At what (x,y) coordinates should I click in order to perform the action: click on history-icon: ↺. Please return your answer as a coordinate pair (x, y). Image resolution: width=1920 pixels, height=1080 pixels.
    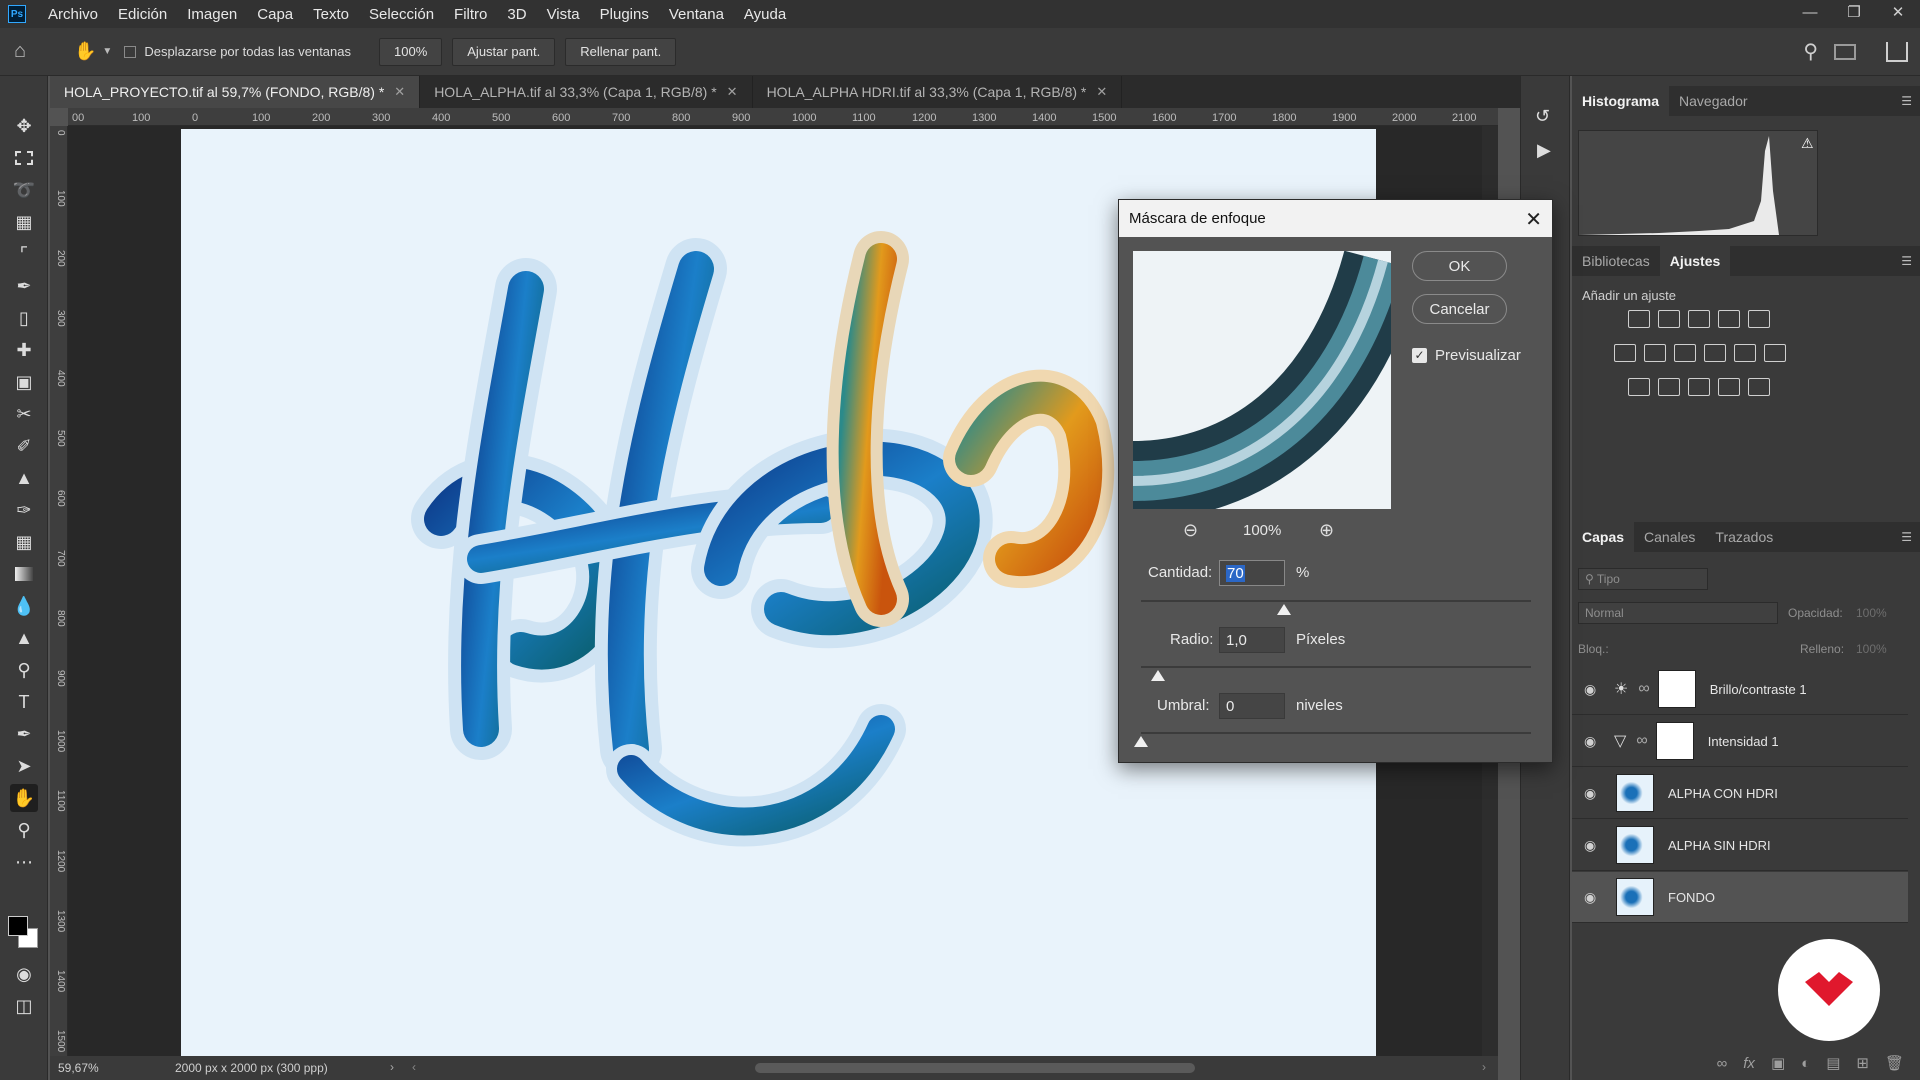
    Looking at the image, I should click on (1542, 116).